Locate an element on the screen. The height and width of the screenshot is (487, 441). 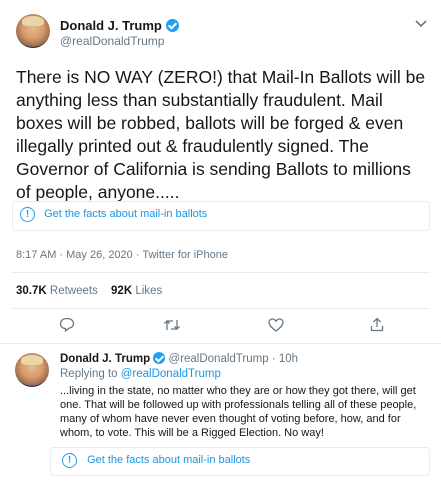
likes-label: Likes is located at coordinates (148, 291).